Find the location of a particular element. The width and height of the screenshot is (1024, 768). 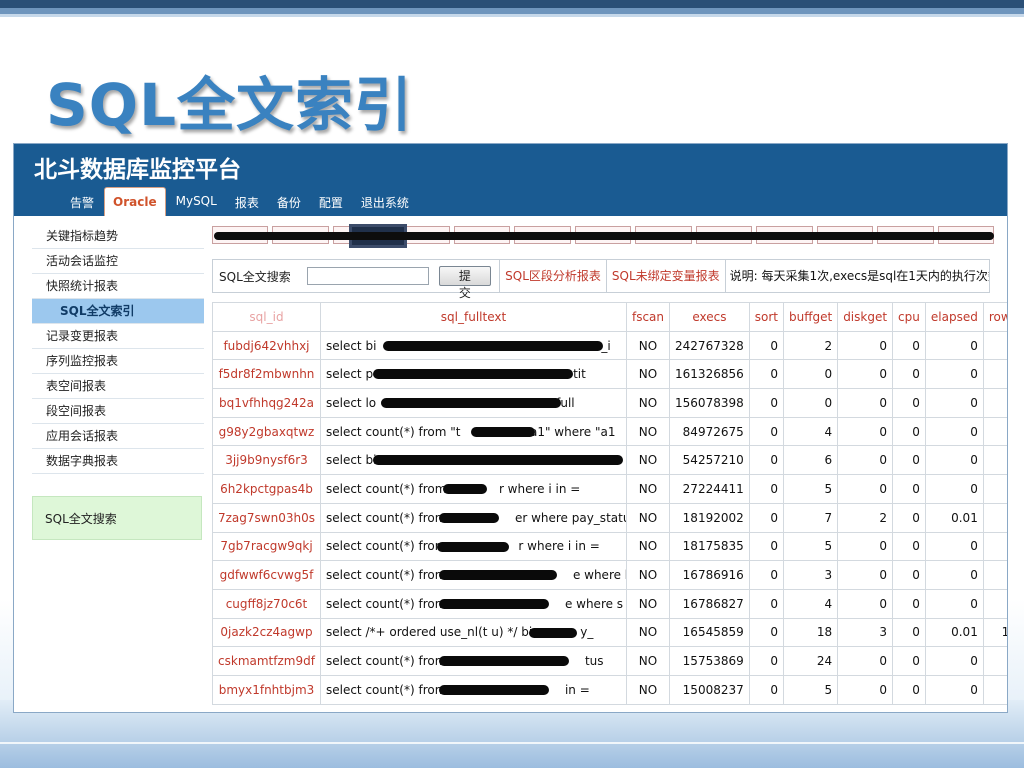

tab-logout: 退出系统 is located at coordinates (385, 201).